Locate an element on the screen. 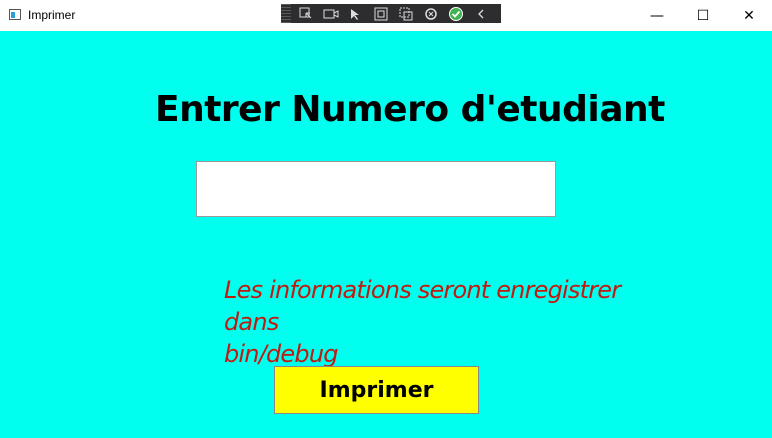  collapse-chevron-icon is located at coordinates (481, 13).